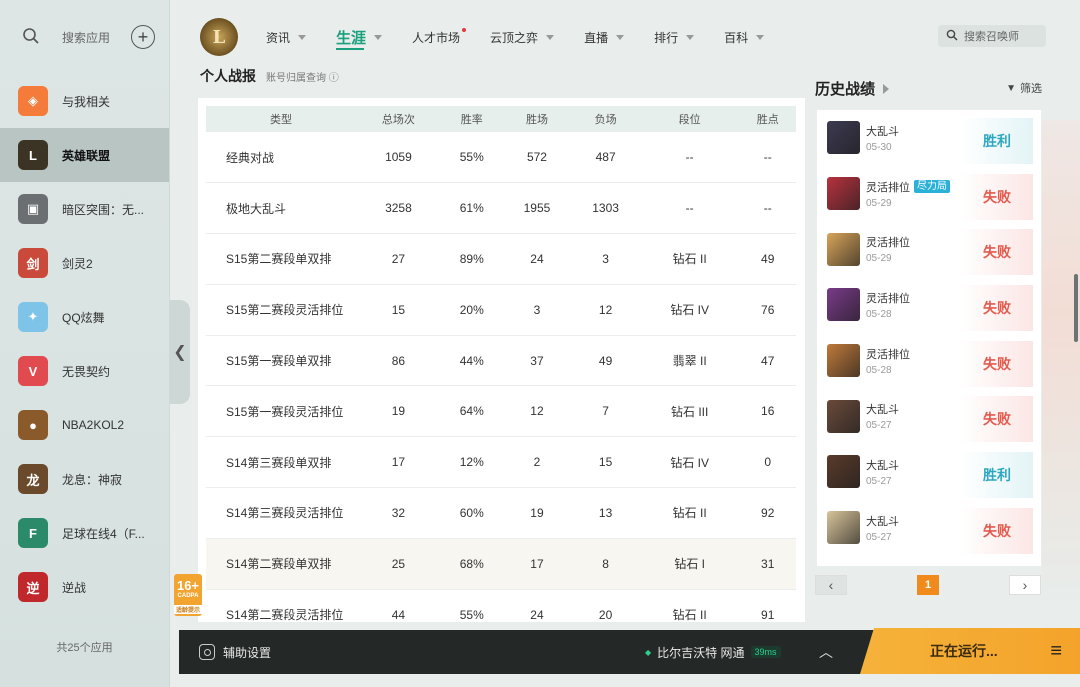 Image resolution: width=1080 pixels, height=687 pixels. What do you see at coordinates (228, 76) in the screenshot?
I see `stats-title: 个人战报` at bounding box center [228, 76].